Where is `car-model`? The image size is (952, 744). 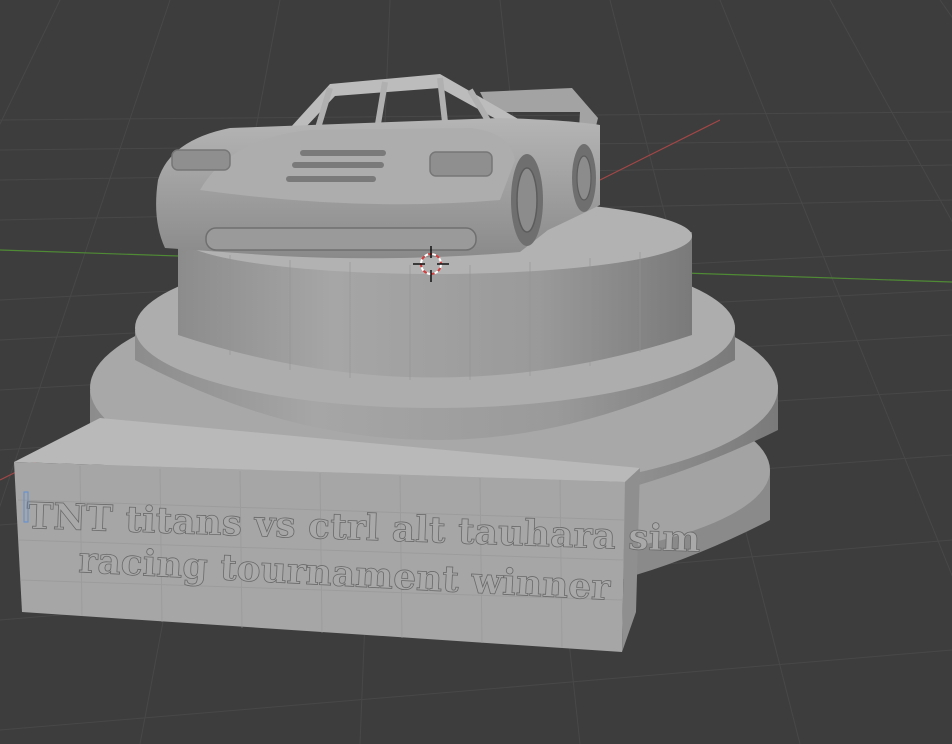 car-model is located at coordinates (378, 166).